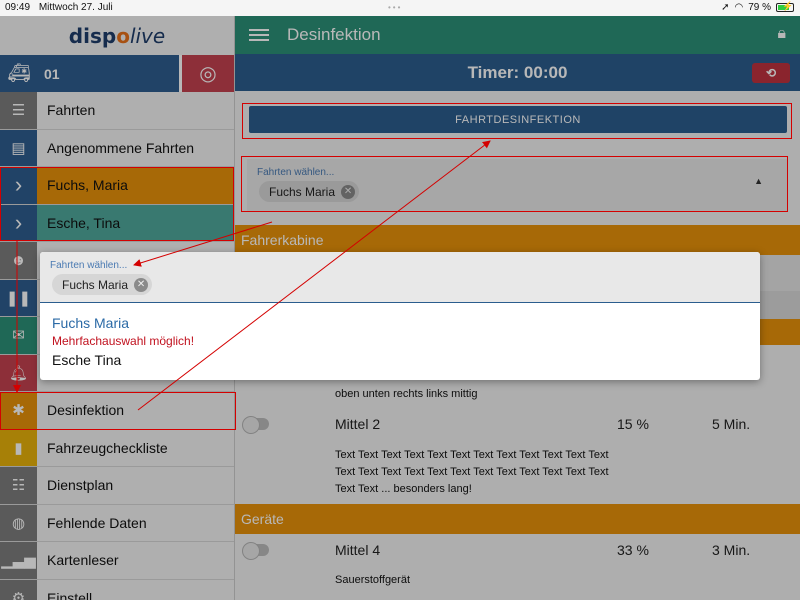 This screenshot has height=600, width=800. Describe the element at coordinates (517, 550) in the screenshot. I see `disinfectant-row: Mittel 4 33 % 3 Min.` at that location.